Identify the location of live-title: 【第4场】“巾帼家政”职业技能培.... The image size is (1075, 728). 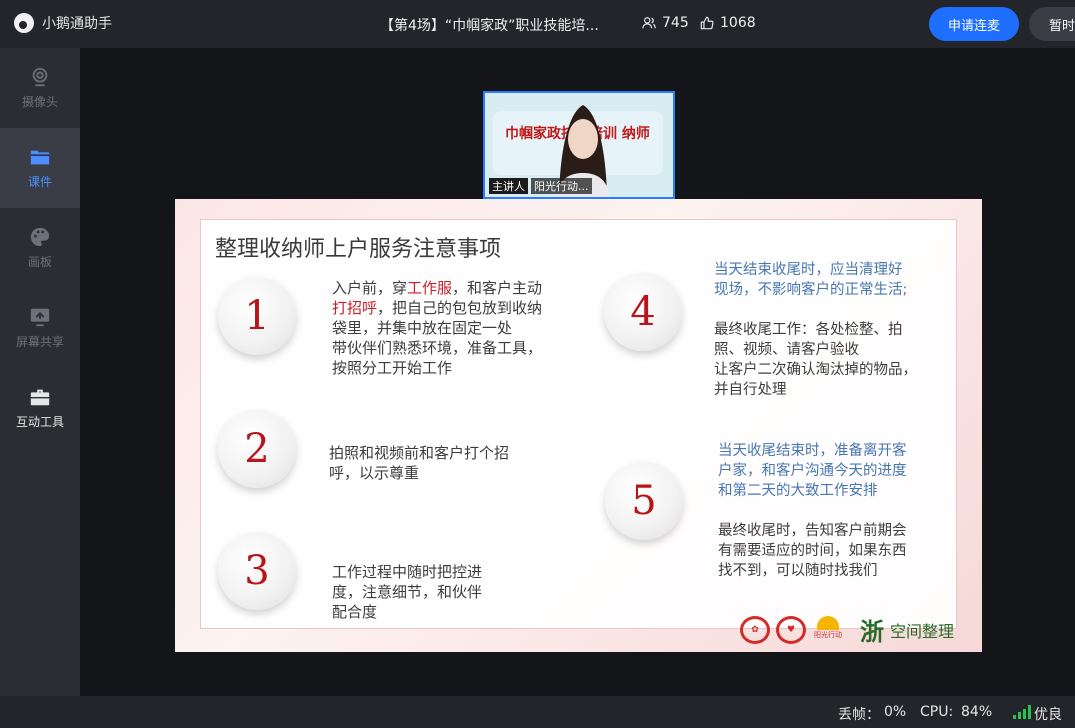
(489, 26).